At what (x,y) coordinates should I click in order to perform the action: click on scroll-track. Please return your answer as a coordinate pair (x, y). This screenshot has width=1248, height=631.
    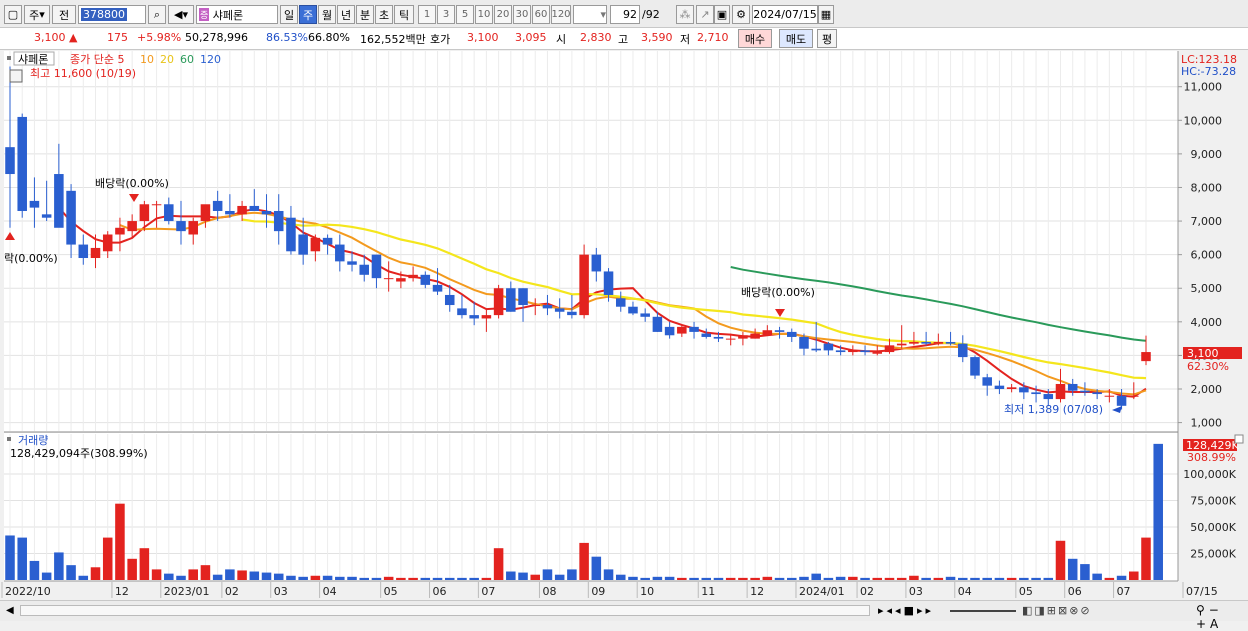
    Looking at the image, I should click on (445, 610).